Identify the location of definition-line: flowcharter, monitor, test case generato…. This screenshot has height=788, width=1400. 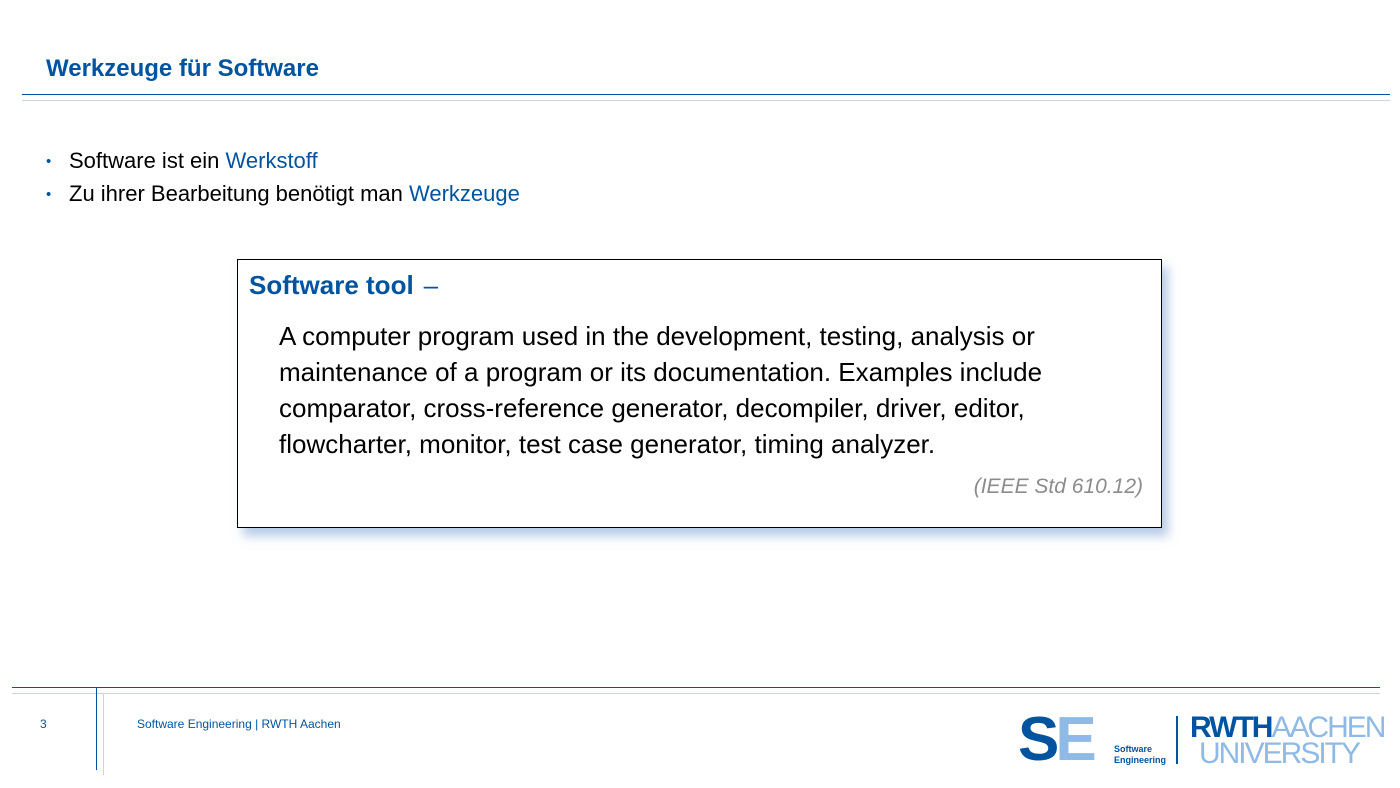
(607, 444).